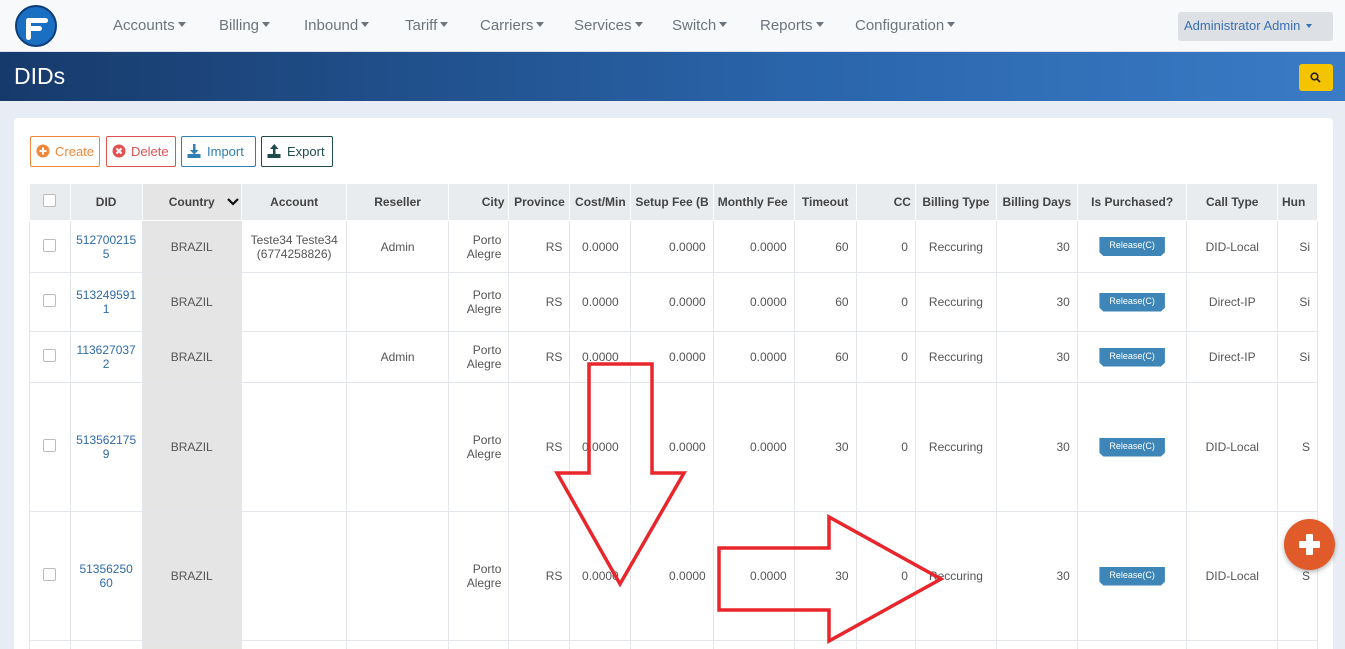 The width and height of the screenshot is (1345, 649). I want to click on col-did: DID, so click(106, 202).